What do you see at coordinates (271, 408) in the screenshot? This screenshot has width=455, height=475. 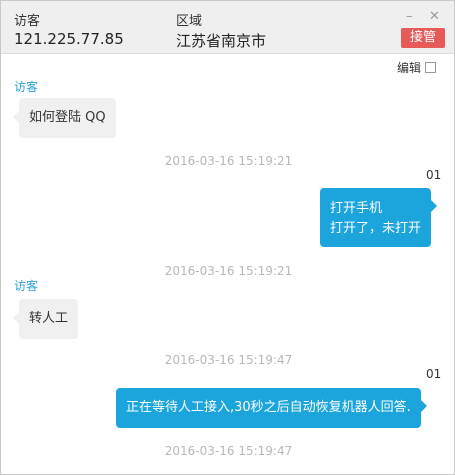 I see `agent-message-bubble: 正在等待人工接入,30秒之后自动恢复机器人回答.` at bounding box center [271, 408].